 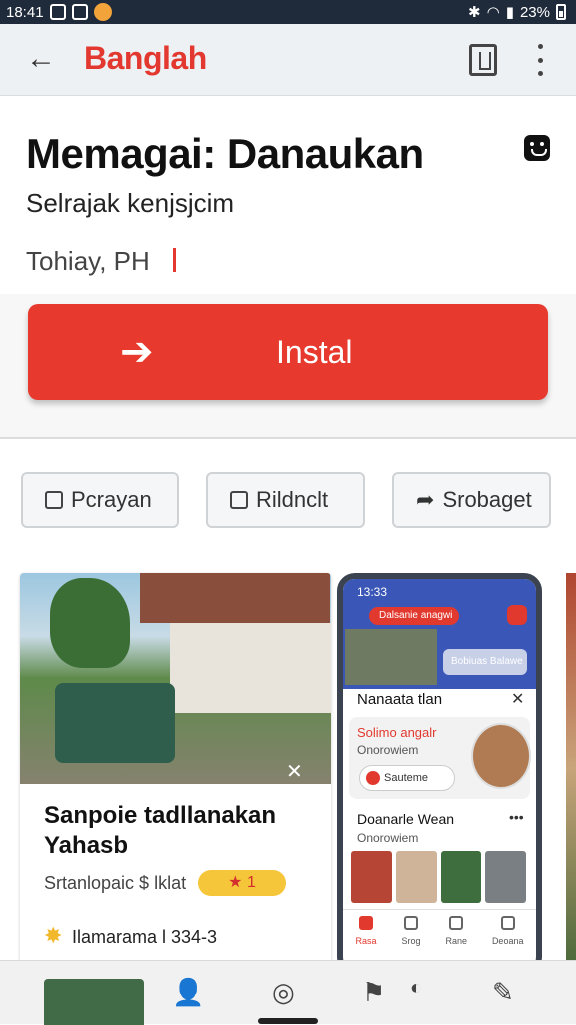 I want to click on phone-nav-search: Srog, so click(x=410, y=935).